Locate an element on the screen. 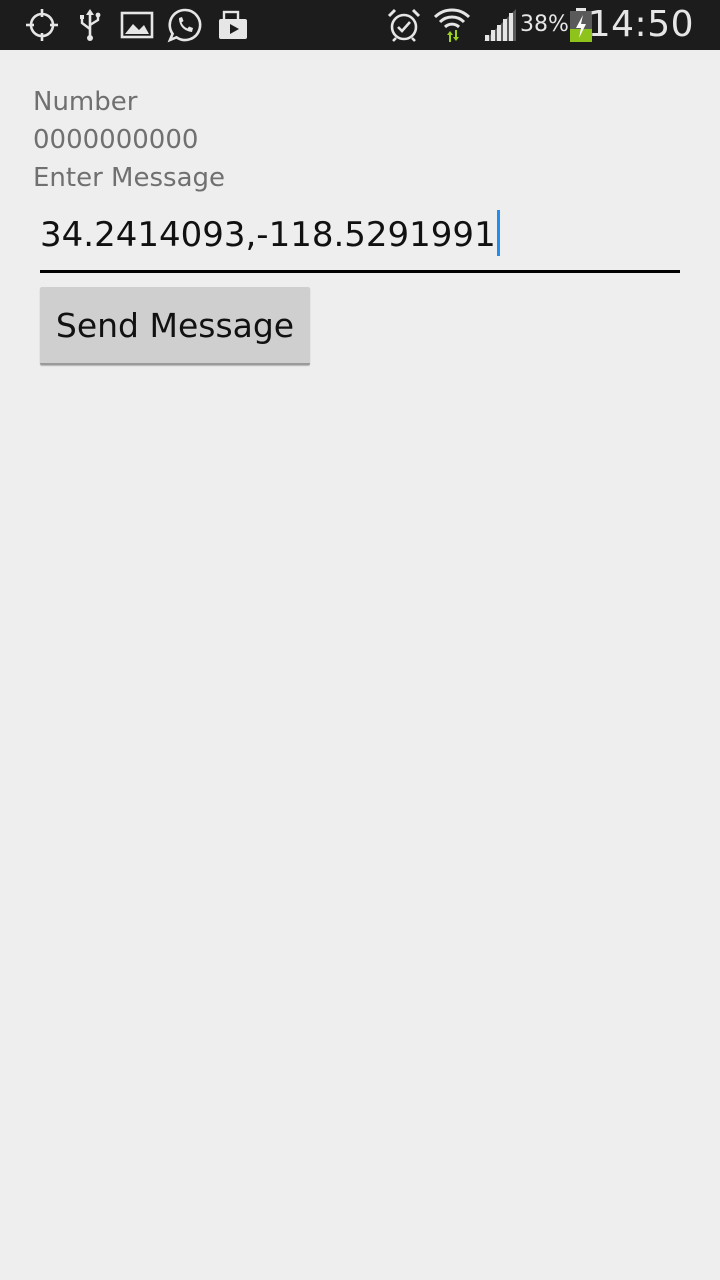 The image size is (720, 1280). message-input: 34.2414093,-118.5291991 is located at coordinates (360, 236).